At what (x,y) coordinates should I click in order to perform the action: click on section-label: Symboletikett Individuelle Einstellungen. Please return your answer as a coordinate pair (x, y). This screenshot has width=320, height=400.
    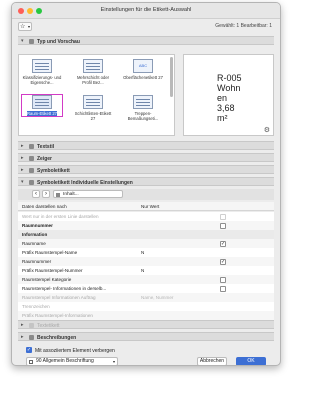
    Looking at the image, I should click on (85, 182).